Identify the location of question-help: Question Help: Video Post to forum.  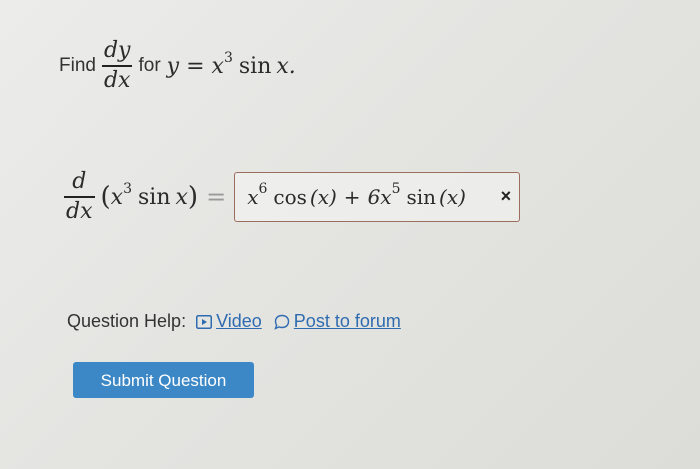
(240, 321).